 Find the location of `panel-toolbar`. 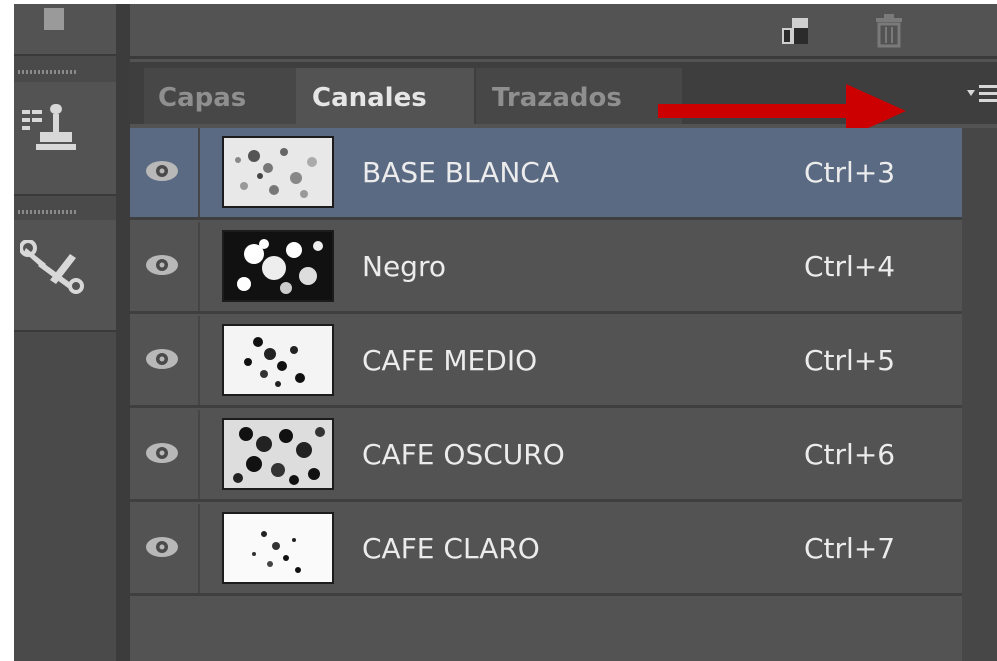

panel-toolbar is located at coordinates (563, 31).